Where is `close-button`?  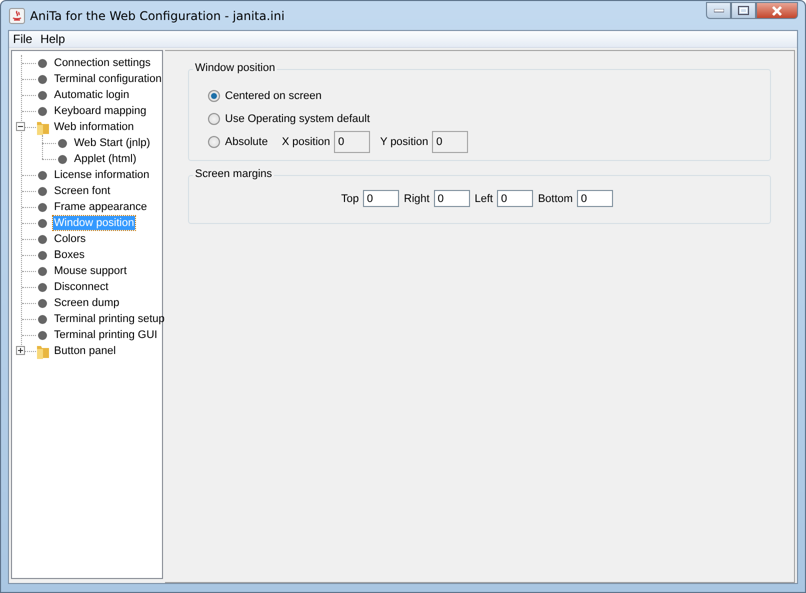
close-button is located at coordinates (777, 10).